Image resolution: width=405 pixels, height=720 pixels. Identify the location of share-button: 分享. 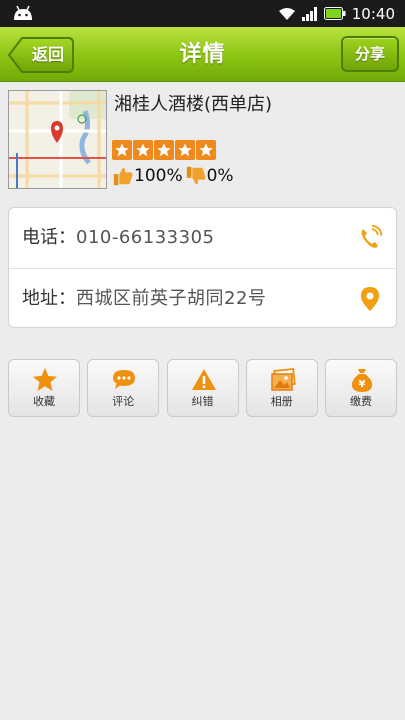
(370, 54).